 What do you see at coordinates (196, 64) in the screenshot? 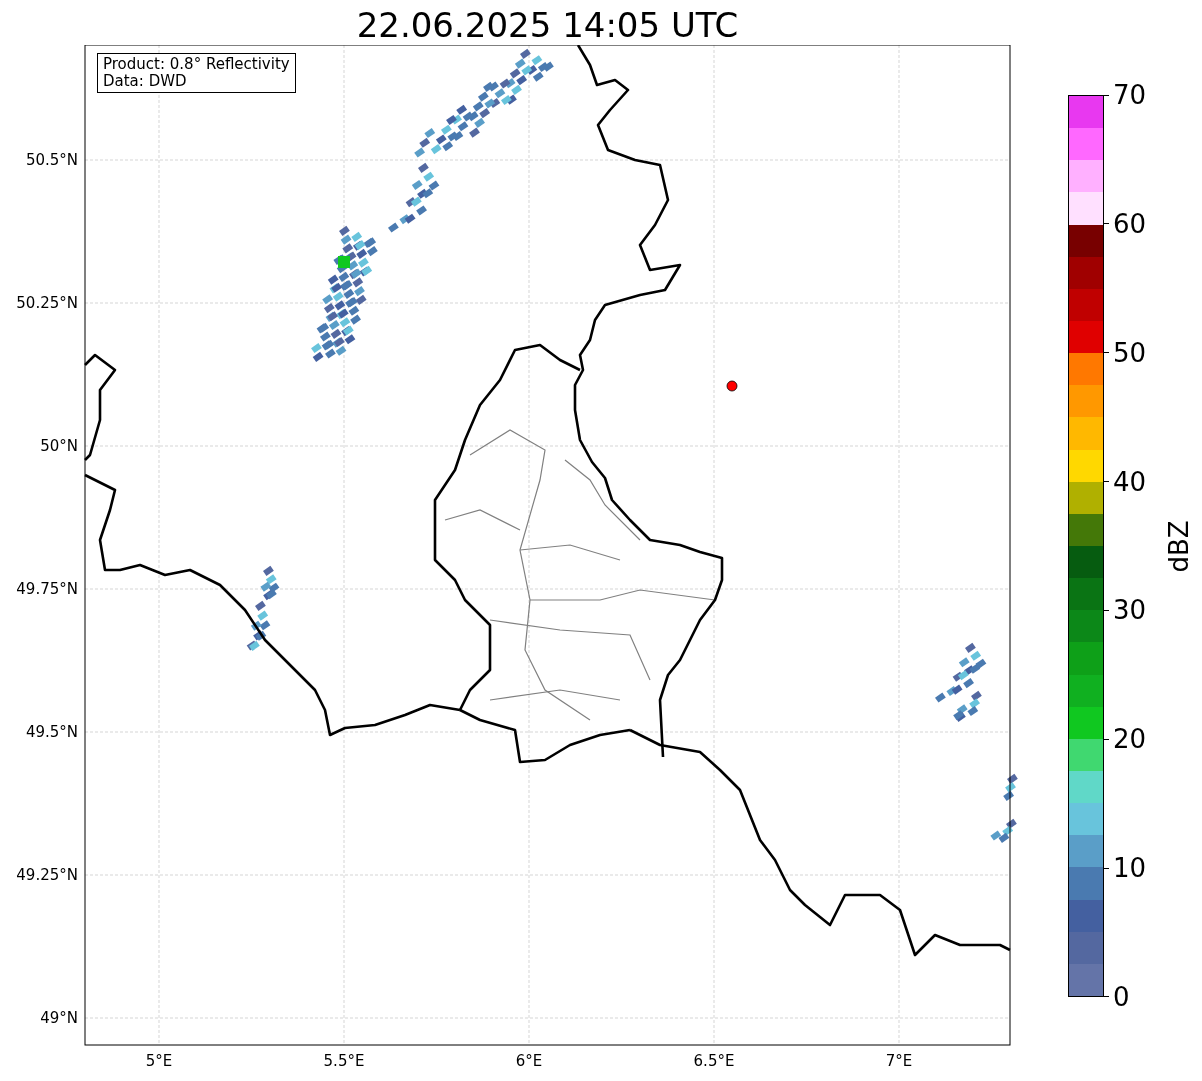
I see `info-text: Product: 0.8° Reflectivity` at bounding box center [196, 64].